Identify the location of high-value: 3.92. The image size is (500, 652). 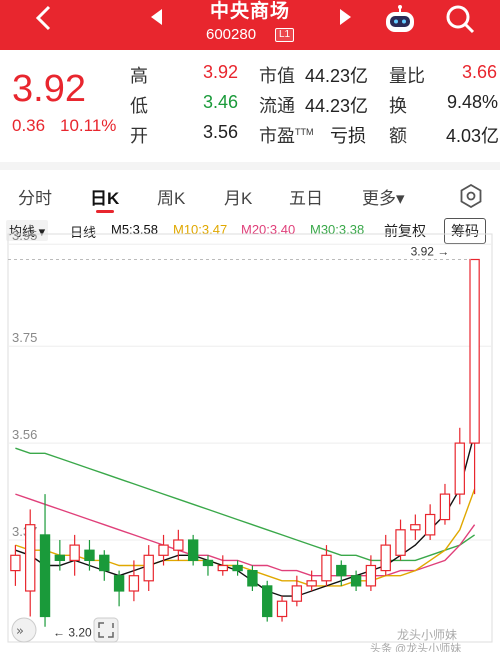
(221, 72).